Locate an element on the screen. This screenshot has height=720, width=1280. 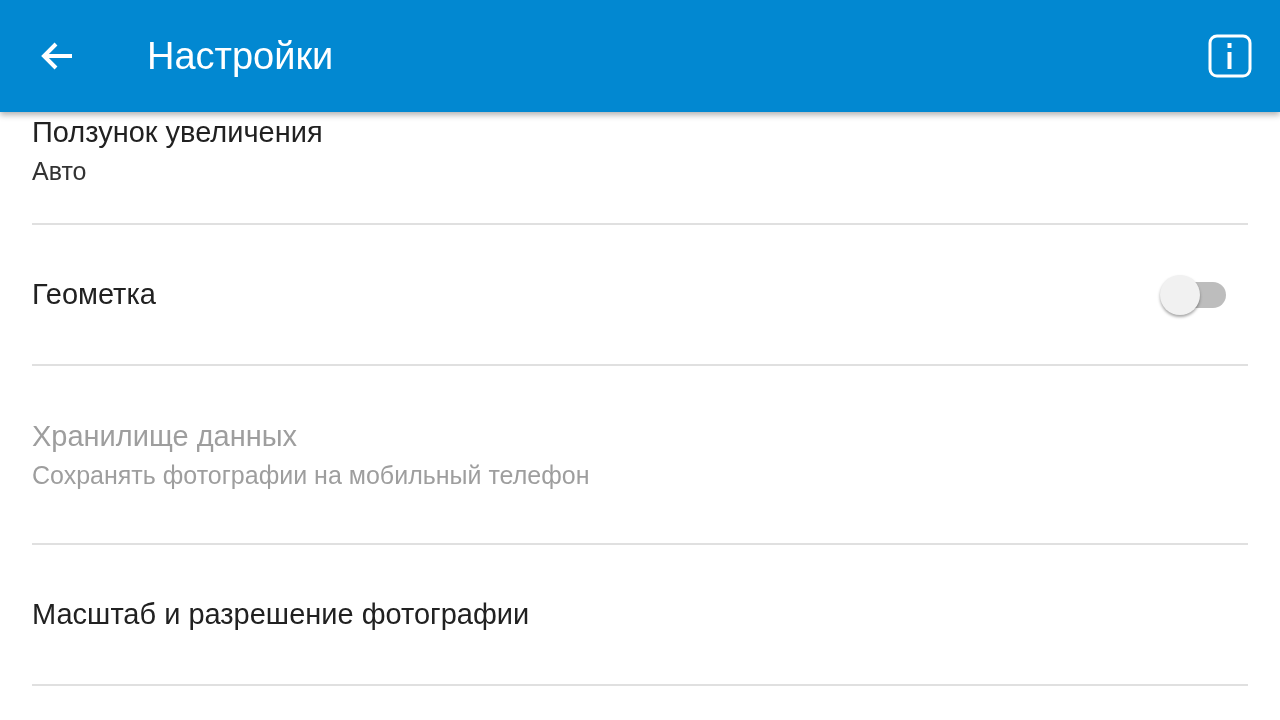
setting-title: Масштаб и разрешение фотографии is located at coordinates (281, 614).